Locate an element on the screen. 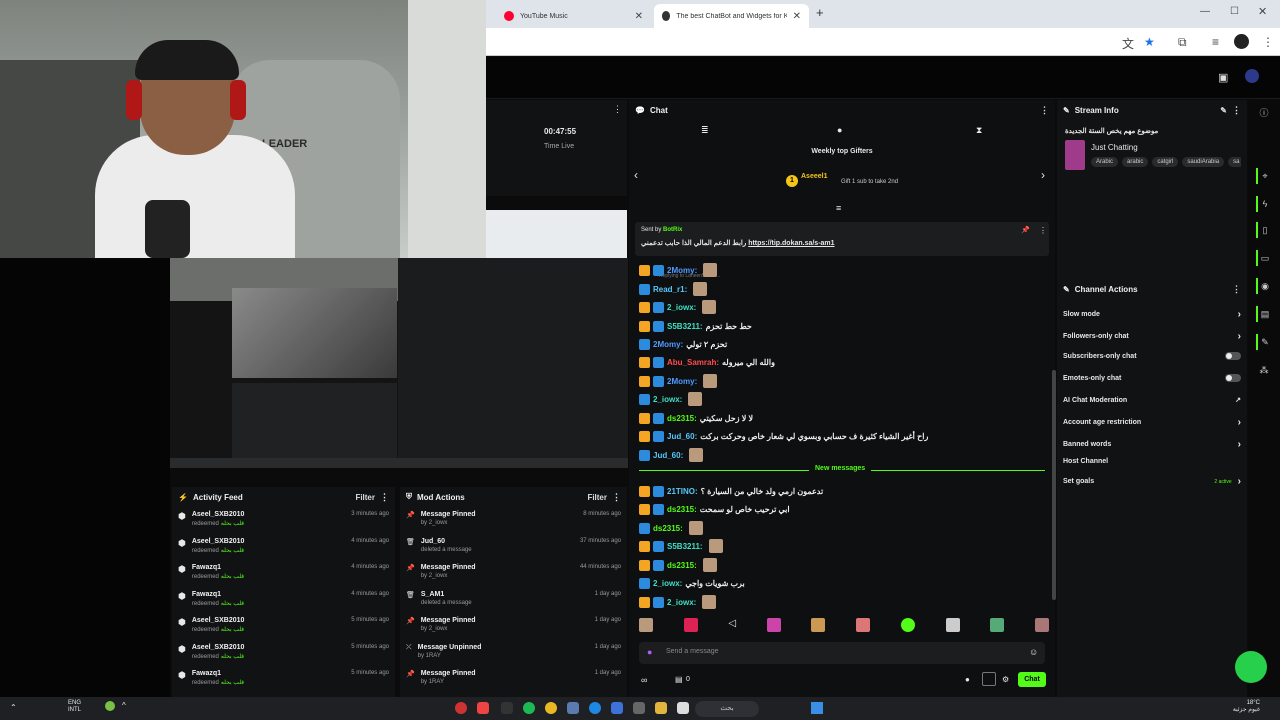 The width and height of the screenshot is (1280, 720). mod-action-item: 📌 Message Pinned by 2_iowx 8 minutes ago is located at coordinates (513, 520).